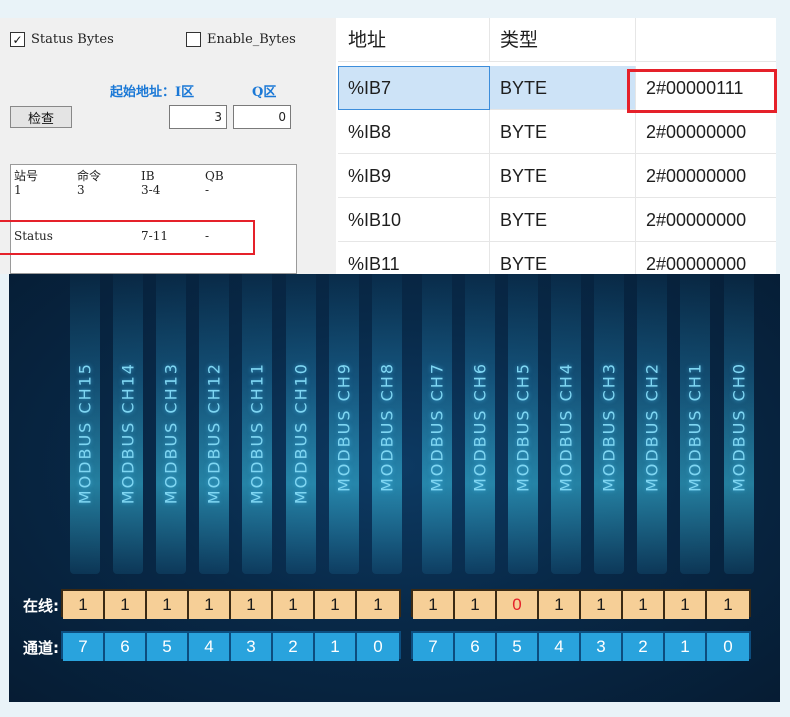  I want to click on checkbox-checked-icon: ✓, so click(17, 39).